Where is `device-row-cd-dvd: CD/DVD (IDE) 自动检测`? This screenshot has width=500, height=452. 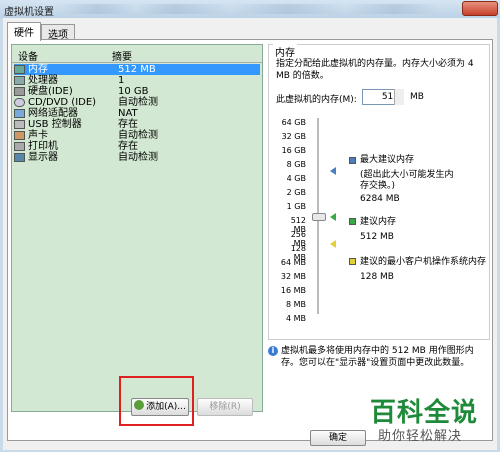
device-row-cd-dvd: CD/DVD (IDE) 自动检测 is located at coordinates (137, 102).